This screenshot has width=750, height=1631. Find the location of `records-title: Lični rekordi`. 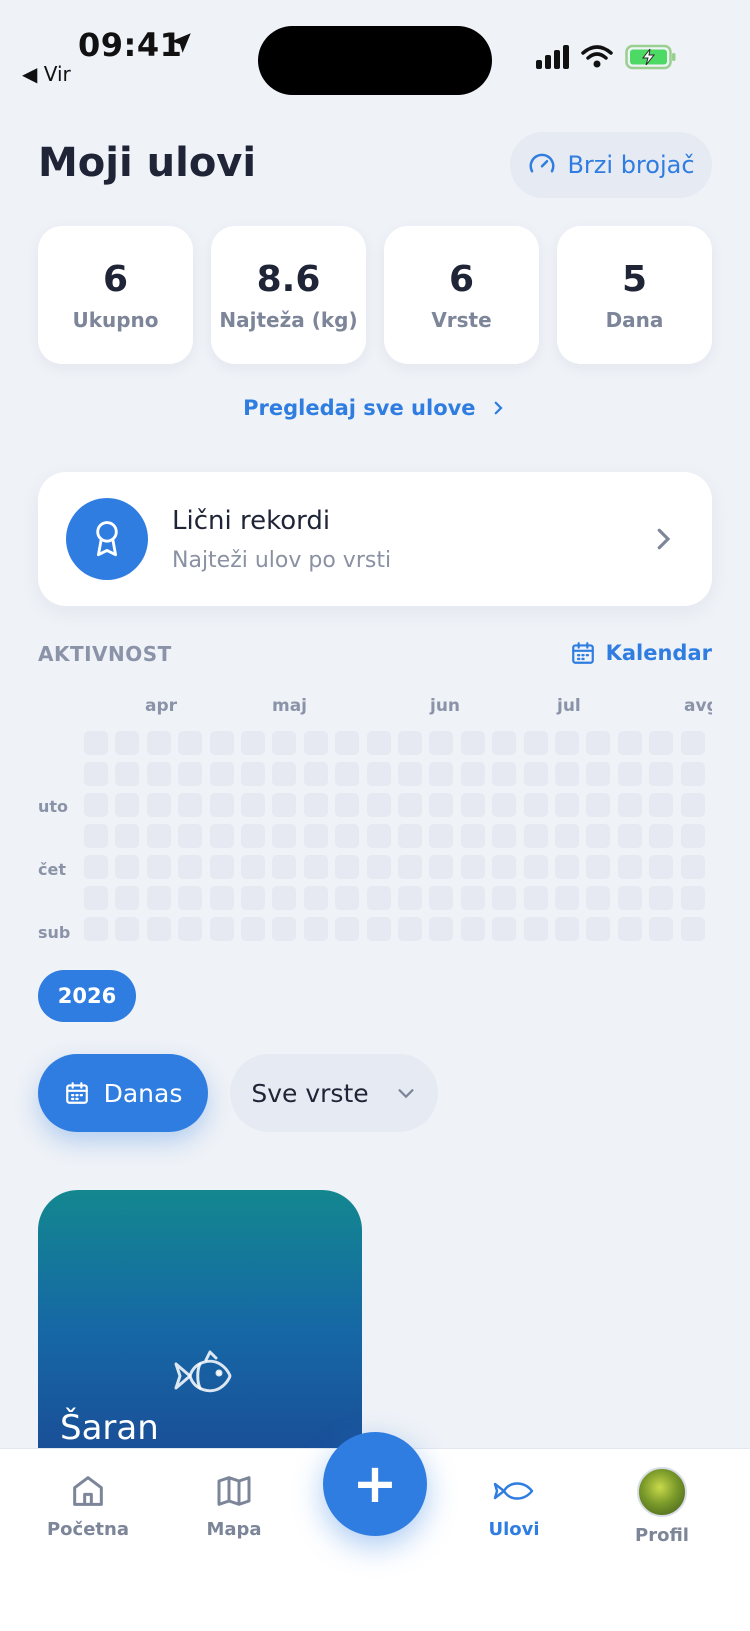

records-title: Lični rekordi is located at coordinates (251, 521).